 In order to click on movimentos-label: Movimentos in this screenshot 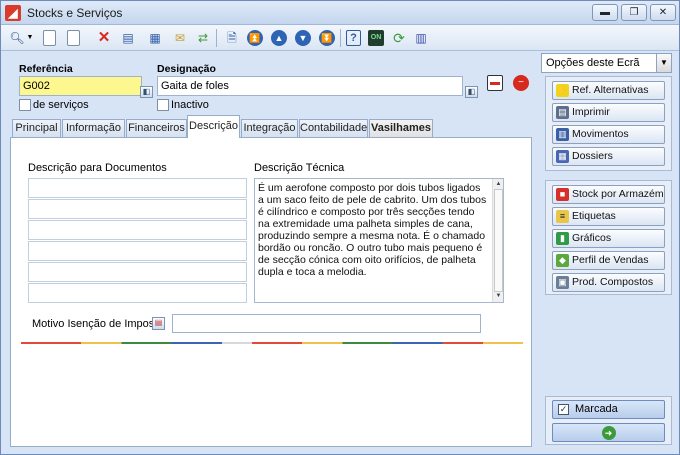, I will do `click(600, 134)`.